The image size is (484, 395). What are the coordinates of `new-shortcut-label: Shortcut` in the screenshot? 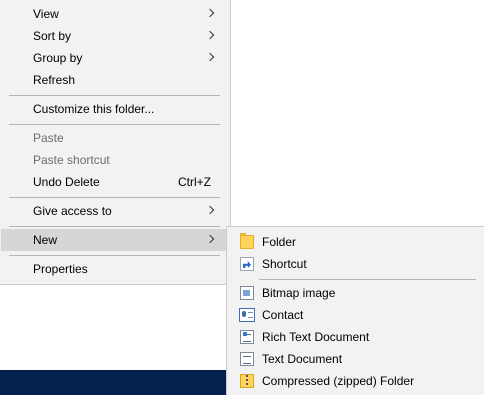 It's located at (284, 264).